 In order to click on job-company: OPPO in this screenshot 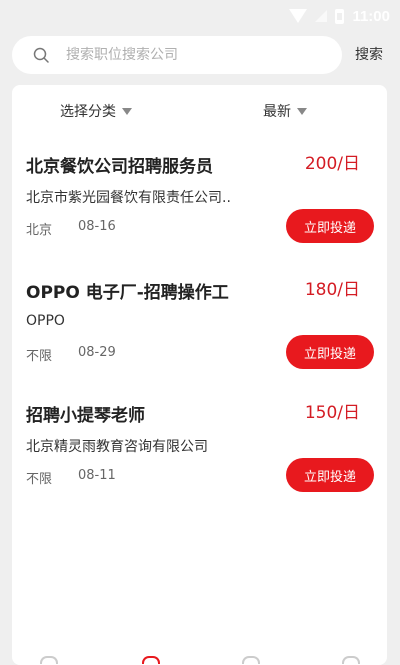, I will do `click(45, 321)`.